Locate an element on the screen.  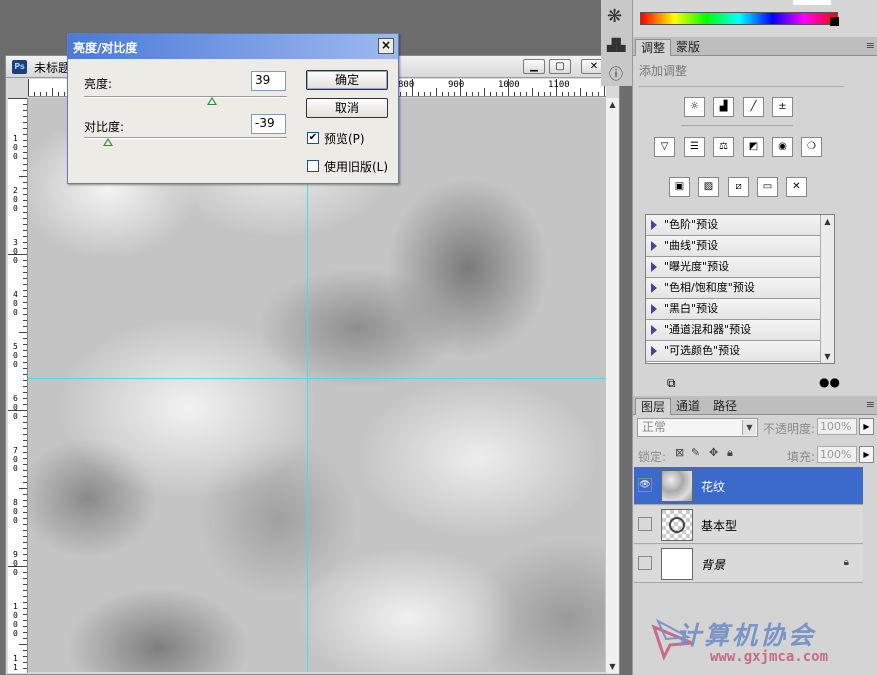
preset-list-scrollbar: ▲ ▼ is located at coordinates (827, 289).